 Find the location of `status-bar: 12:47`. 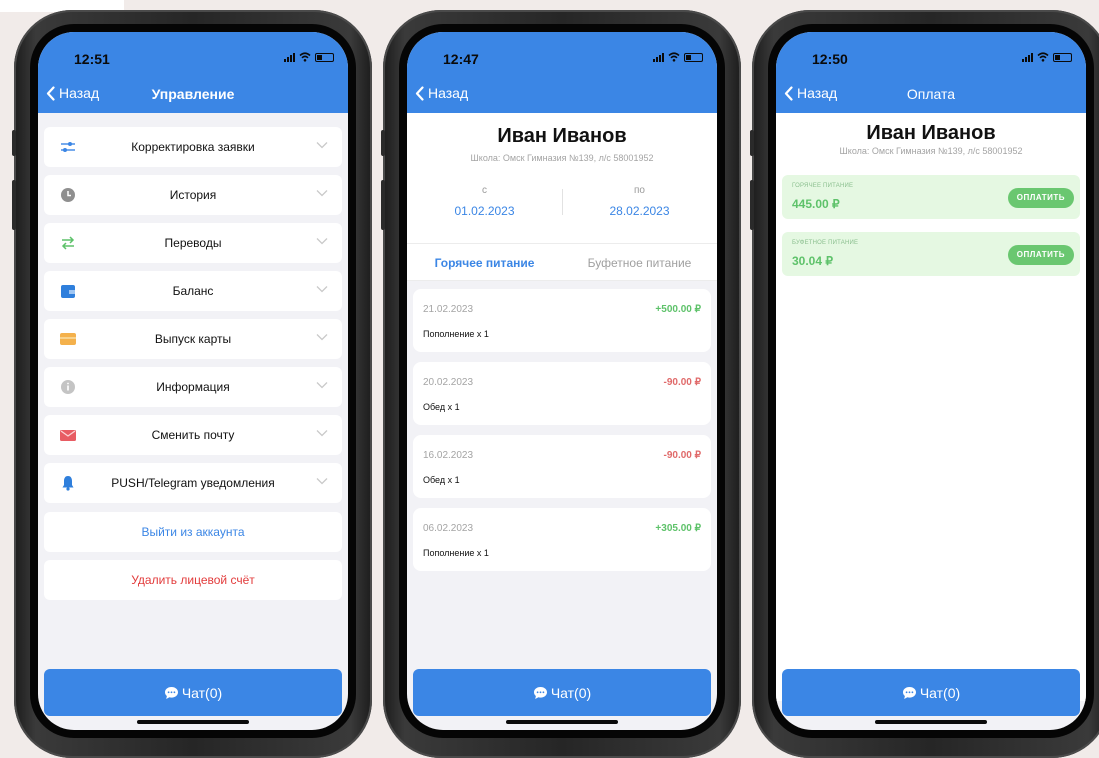

status-bar: 12:47 is located at coordinates (562, 54).